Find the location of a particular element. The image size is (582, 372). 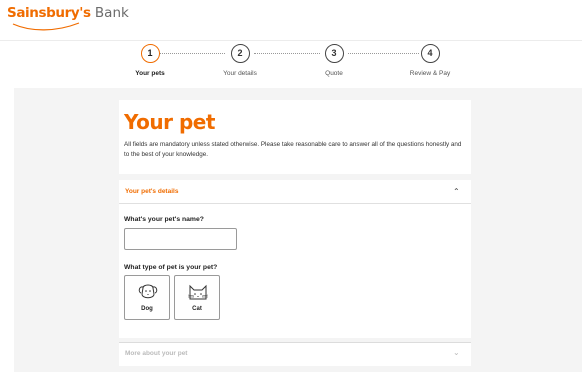

more-about-pet-accordion-header: More about your pet ⌄ is located at coordinates (295, 354).